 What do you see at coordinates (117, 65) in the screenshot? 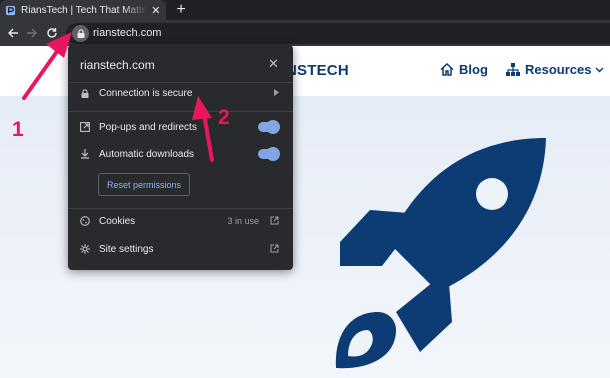
I see `popup-domain: rianstech.com` at bounding box center [117, 65].